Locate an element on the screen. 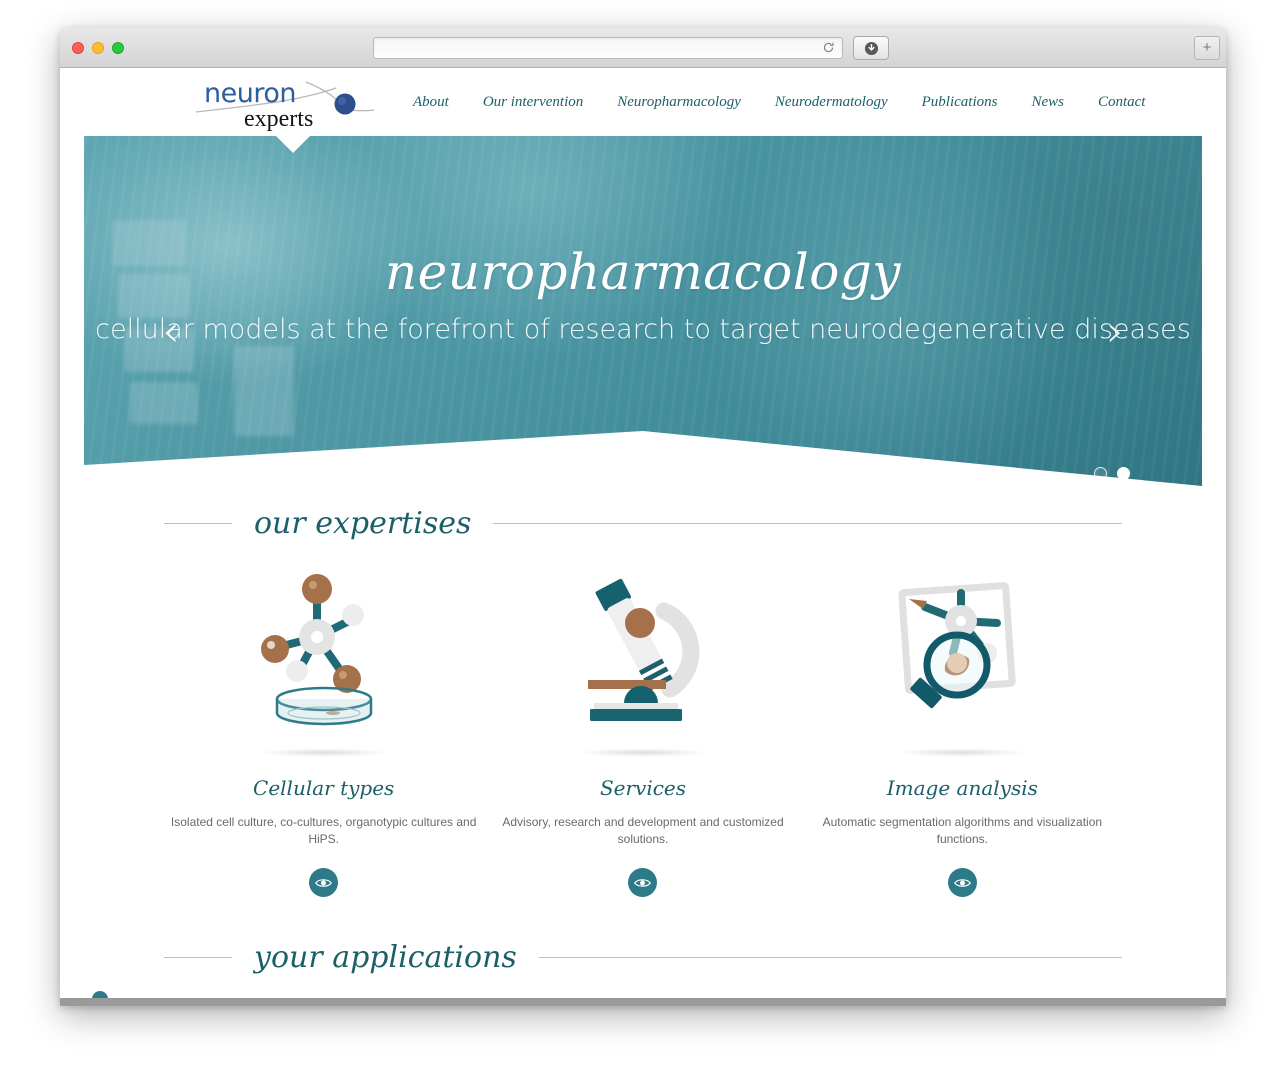  download-button is located at coordinates (871, 48).